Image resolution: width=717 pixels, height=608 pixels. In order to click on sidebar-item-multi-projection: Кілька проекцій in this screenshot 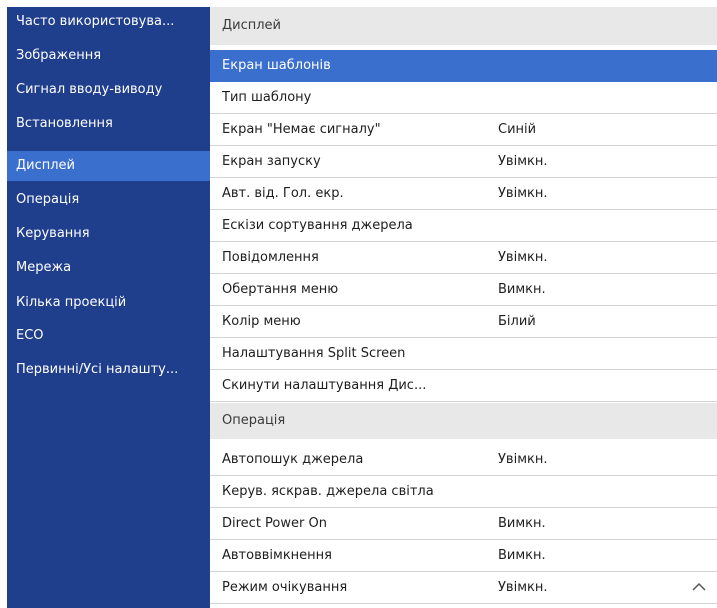, I will do `click(108, 303)`.